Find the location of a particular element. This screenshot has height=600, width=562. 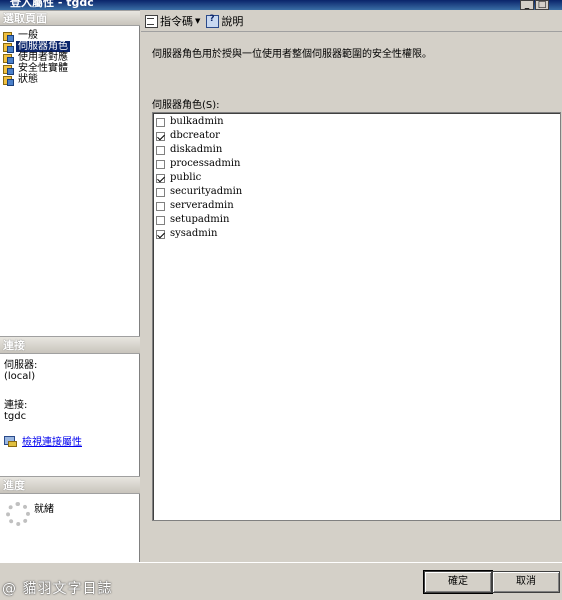

role-item-diskadmin: diskadmin is located at coordinates (356, 150).